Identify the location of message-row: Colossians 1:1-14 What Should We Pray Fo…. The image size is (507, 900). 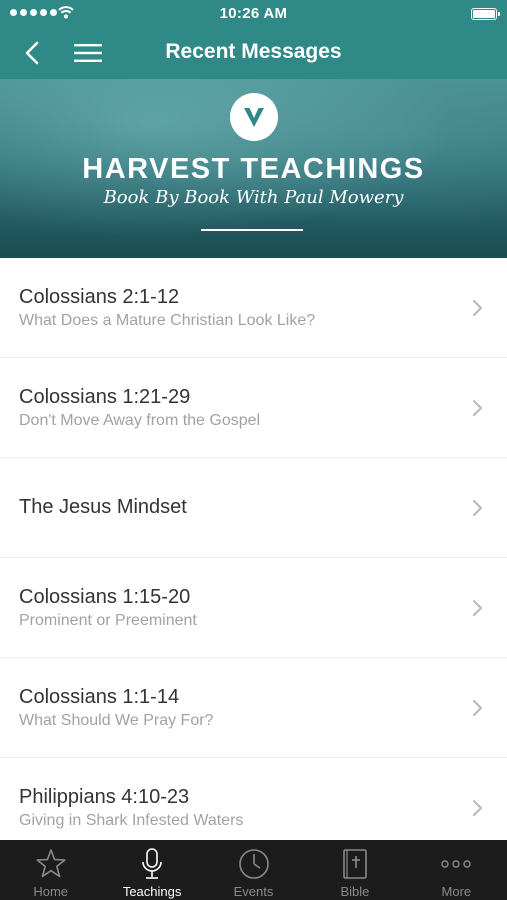
(253, 708).